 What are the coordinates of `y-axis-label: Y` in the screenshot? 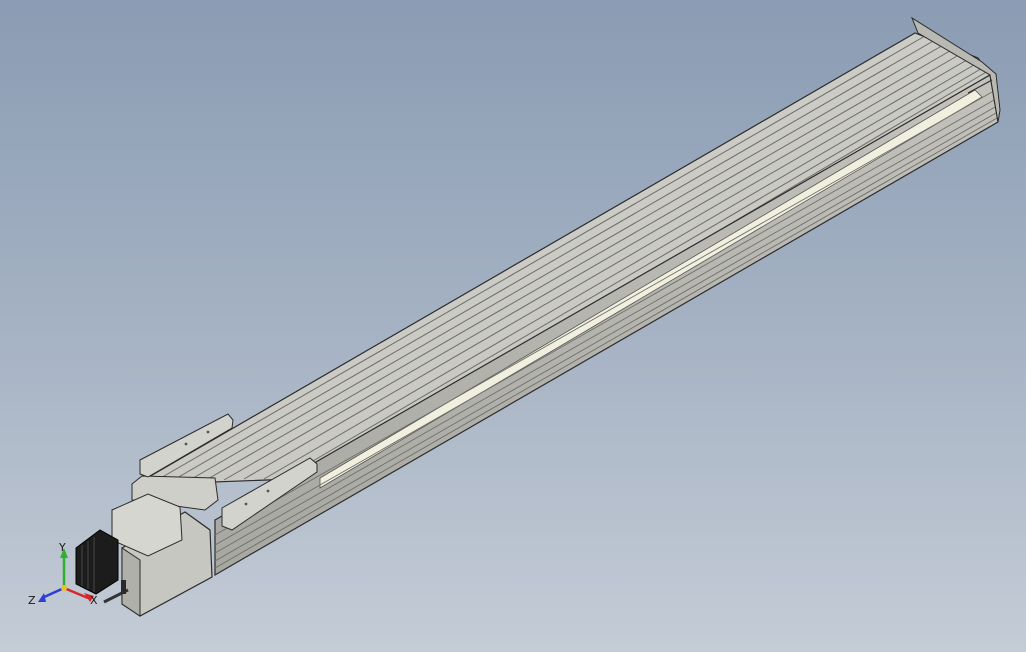 It's located at (62, 547).